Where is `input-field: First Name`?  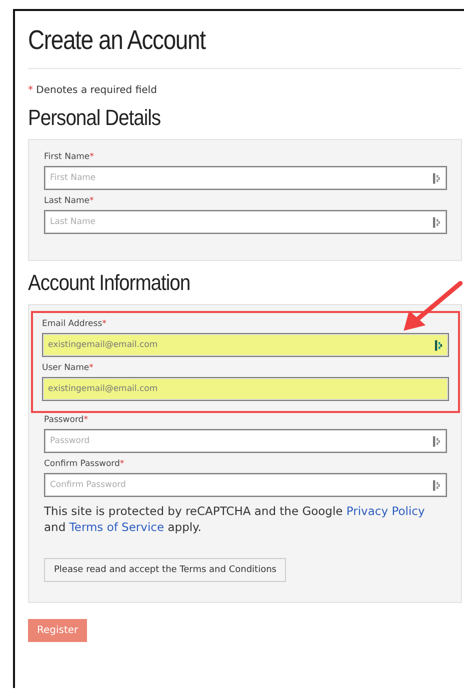
input-field: First Name is located at coordinates (245, 178).